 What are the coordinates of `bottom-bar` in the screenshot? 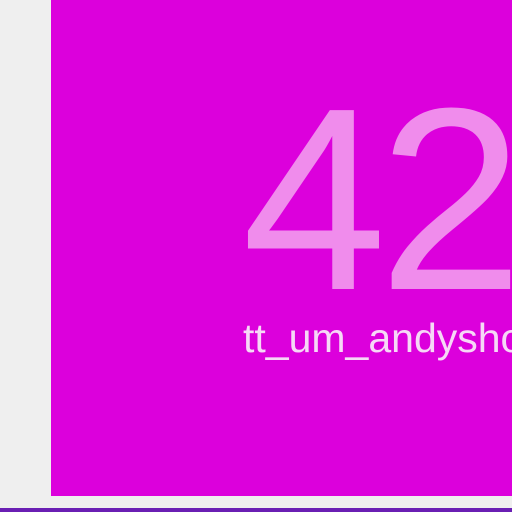 It's located at (256, 510).